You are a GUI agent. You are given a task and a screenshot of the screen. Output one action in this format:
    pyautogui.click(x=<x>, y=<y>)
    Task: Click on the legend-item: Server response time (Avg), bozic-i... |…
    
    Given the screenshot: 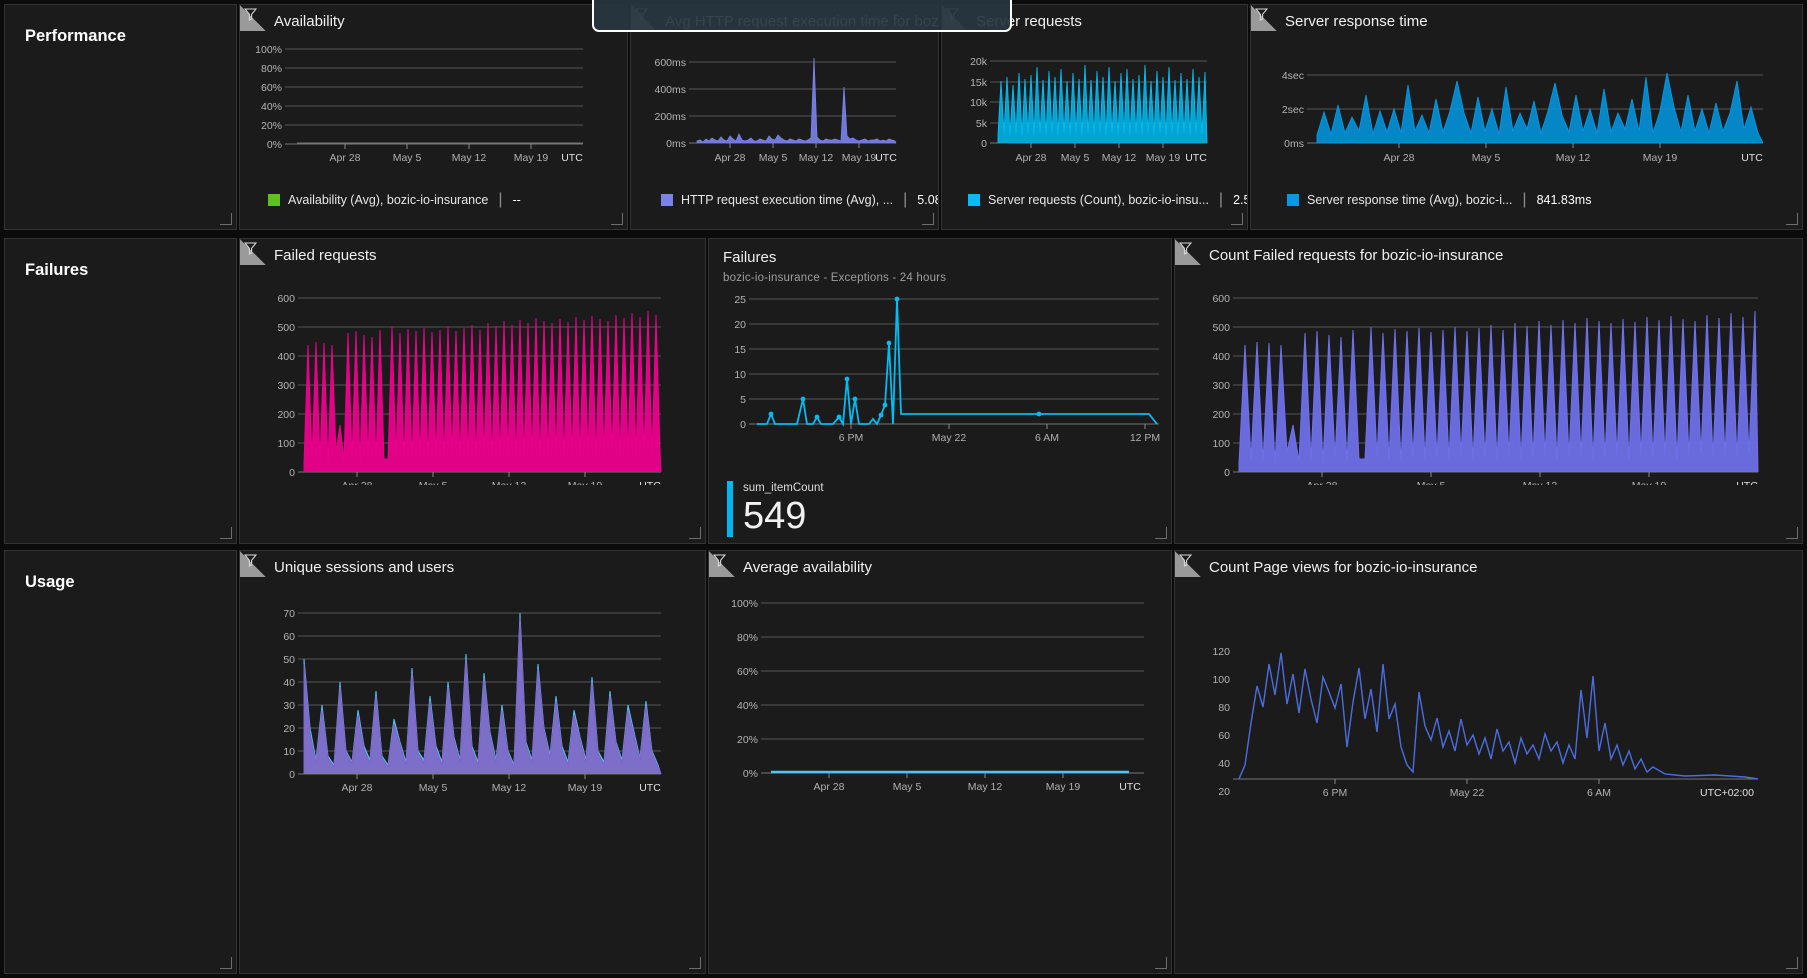 What is the action you would take?
    pyautogui.click(x=1439, y=200)
    